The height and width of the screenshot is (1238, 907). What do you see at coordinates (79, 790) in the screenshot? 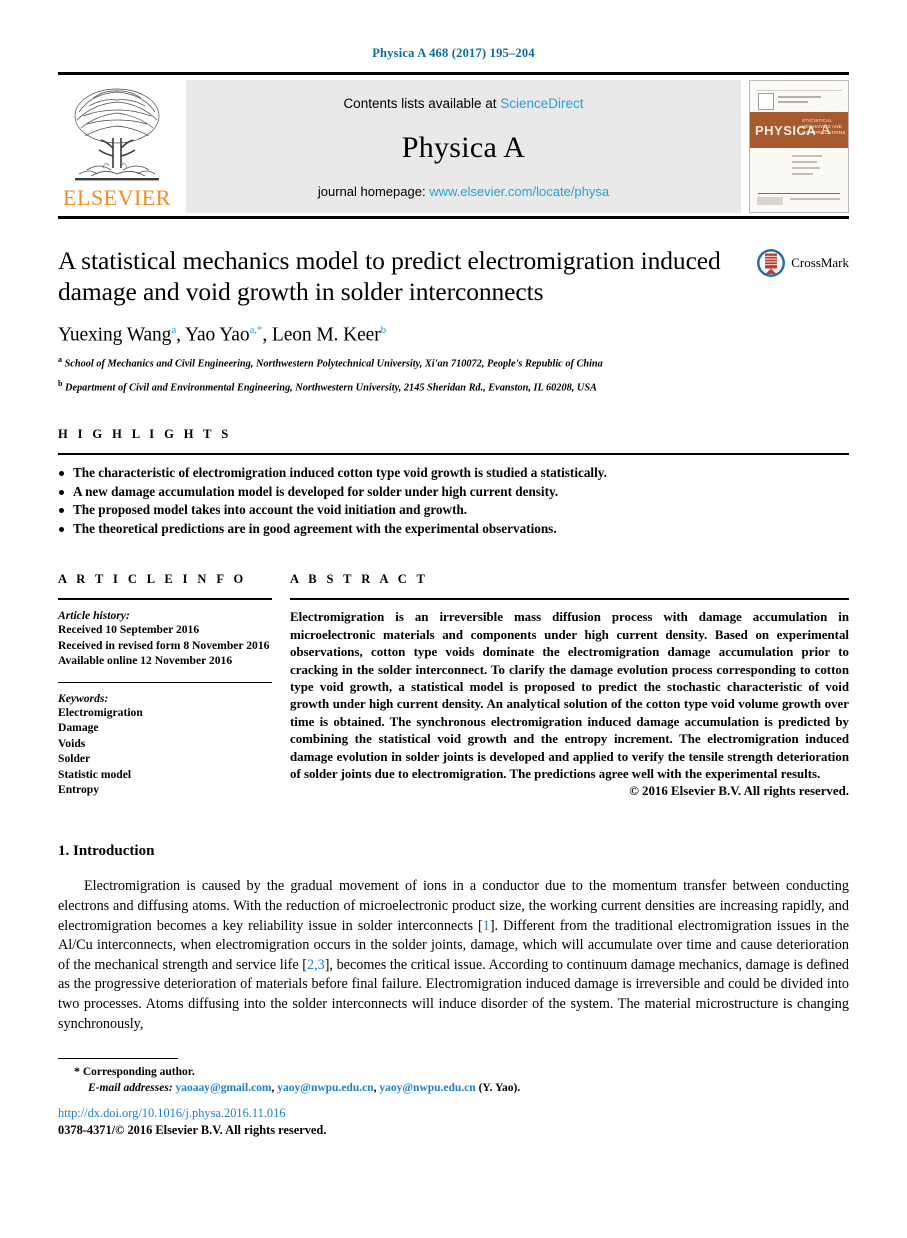
I see `keyword-item: Entropy` at bounding box center [79, 790].